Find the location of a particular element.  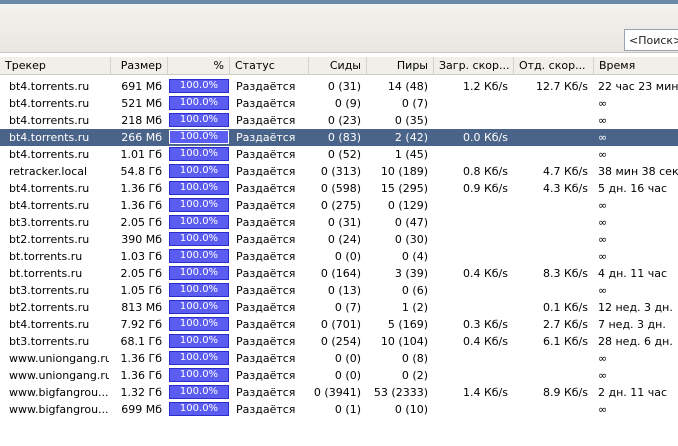

column-header-status: Статус is located at coordinates (269, 65).